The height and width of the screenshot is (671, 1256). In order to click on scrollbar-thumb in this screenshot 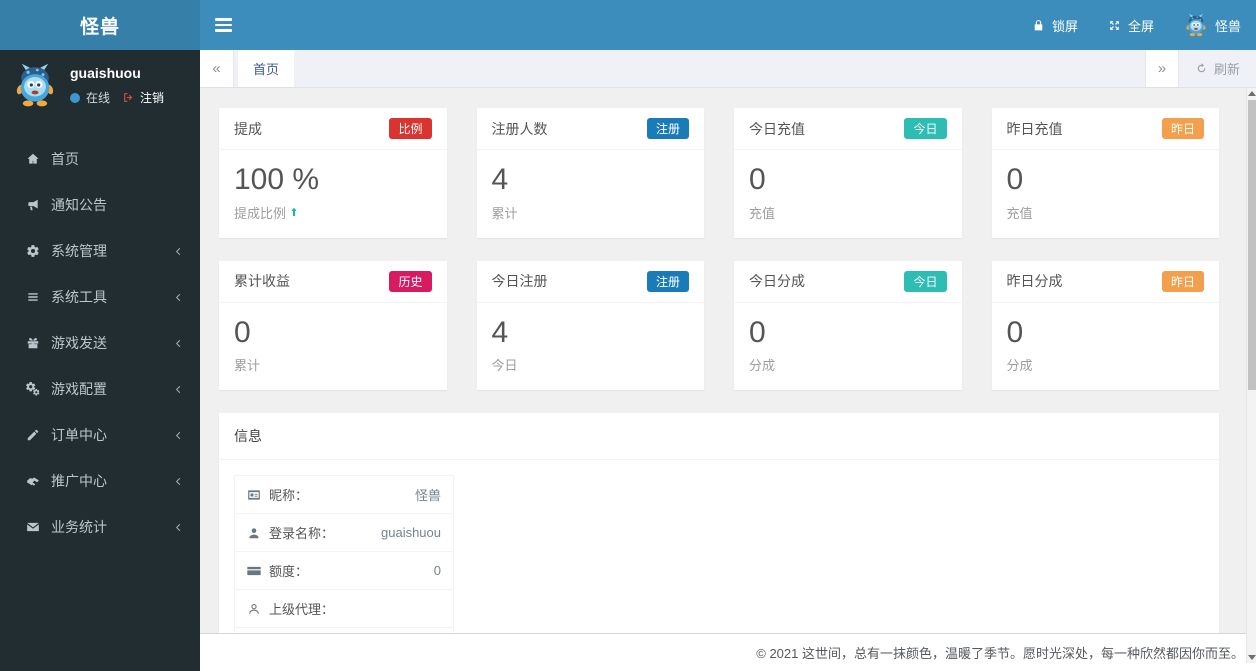, I will do `click(1252, 245)`.